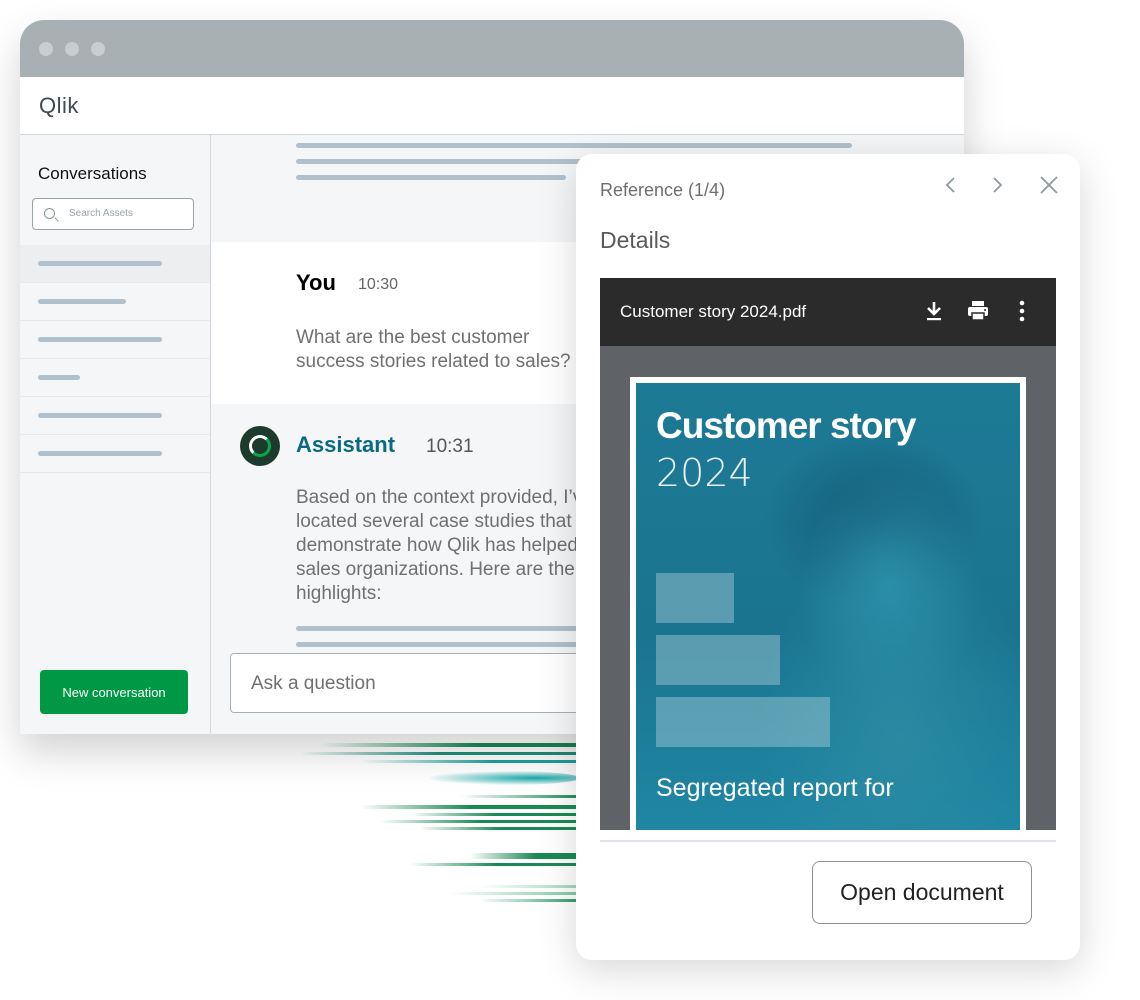 The width and height of the screenshot is (1140, 1000). Describe the element at coordinates (49, 213) in the screenshot. I see `search-icon` at that location.